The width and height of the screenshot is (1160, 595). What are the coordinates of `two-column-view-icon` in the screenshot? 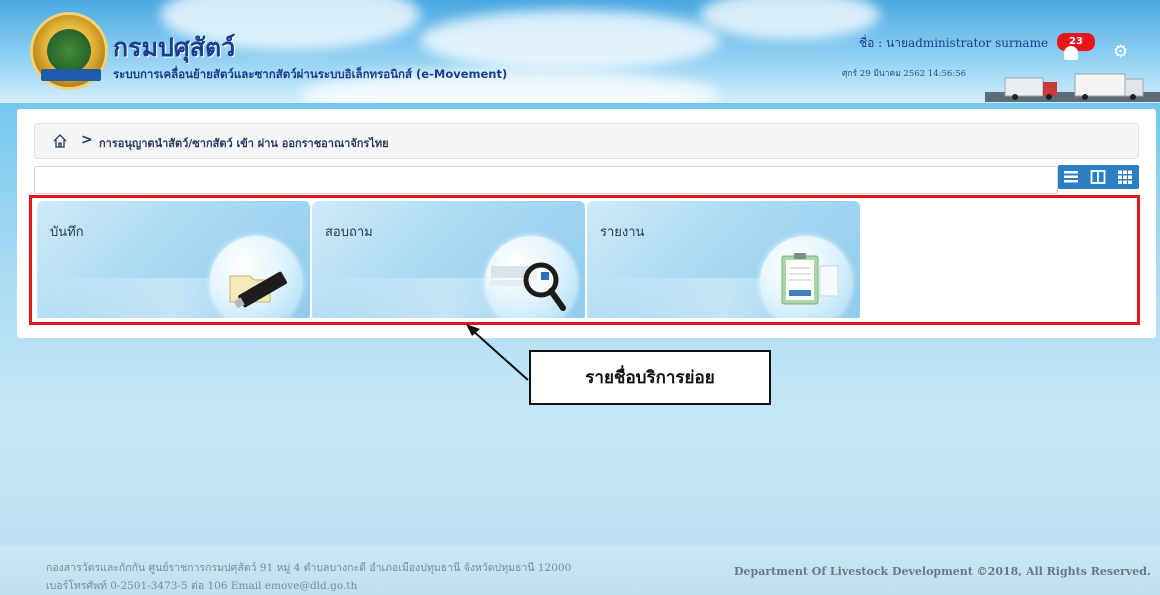 It's located at (1098, 177).